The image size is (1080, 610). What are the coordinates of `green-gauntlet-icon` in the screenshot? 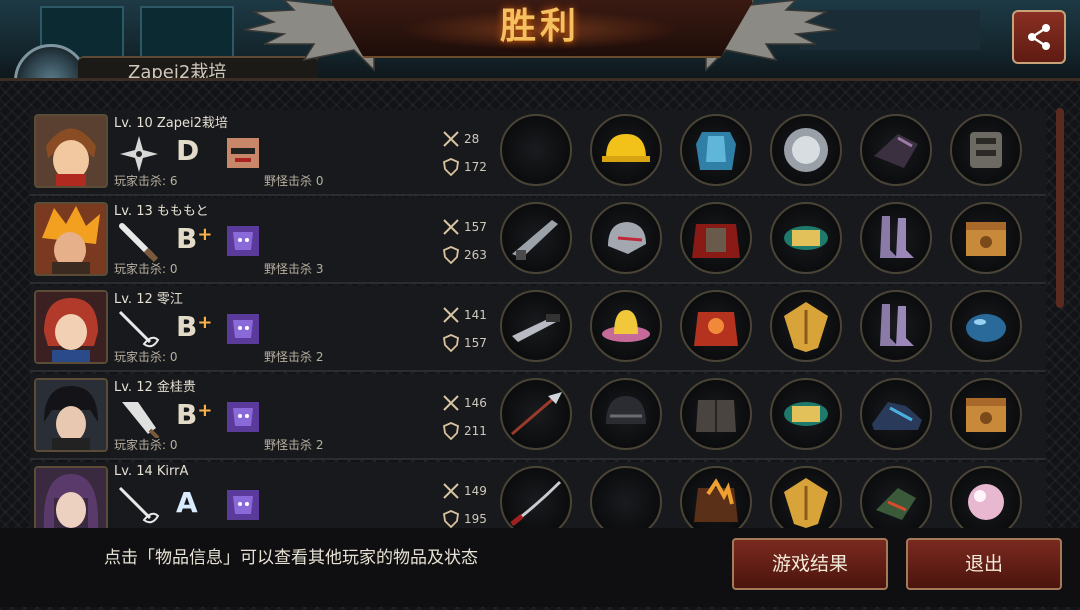 It's located at (896, 504).